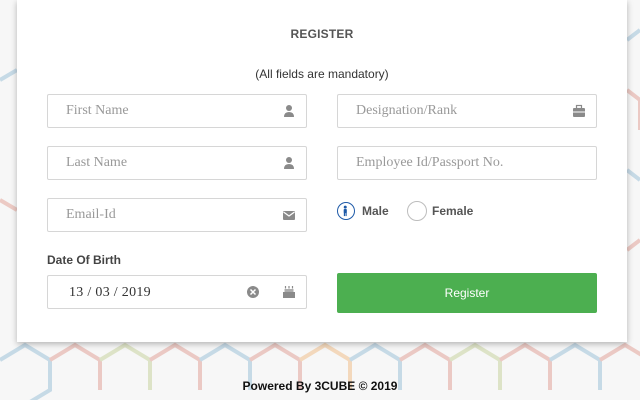 The width and height of the screenshot is (640, 400). I want to click on gender-selector: Male Female, so click(467, 212).